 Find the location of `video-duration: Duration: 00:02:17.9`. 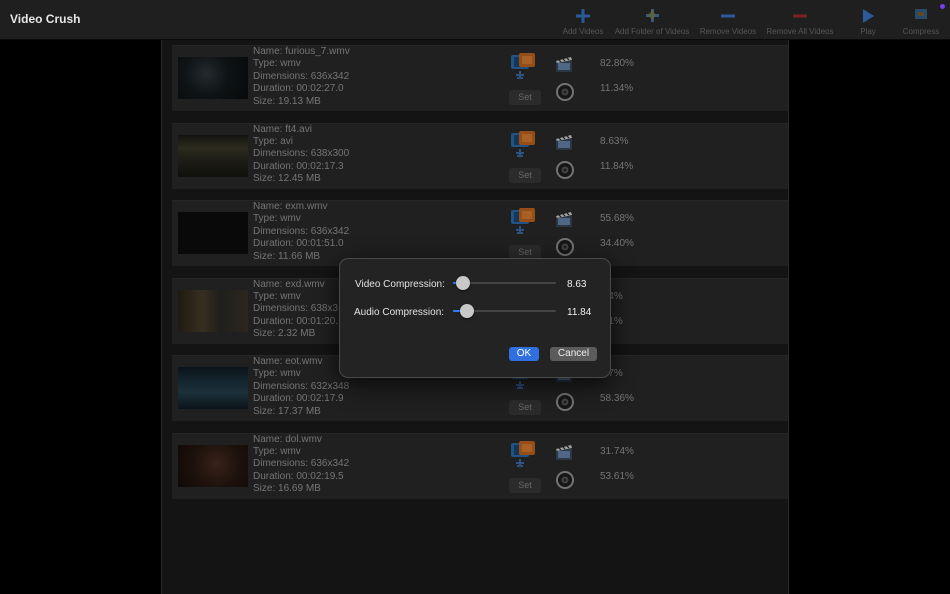

video-duration: Duration: 00:02:17.9 is located at coordinates (298, 399).